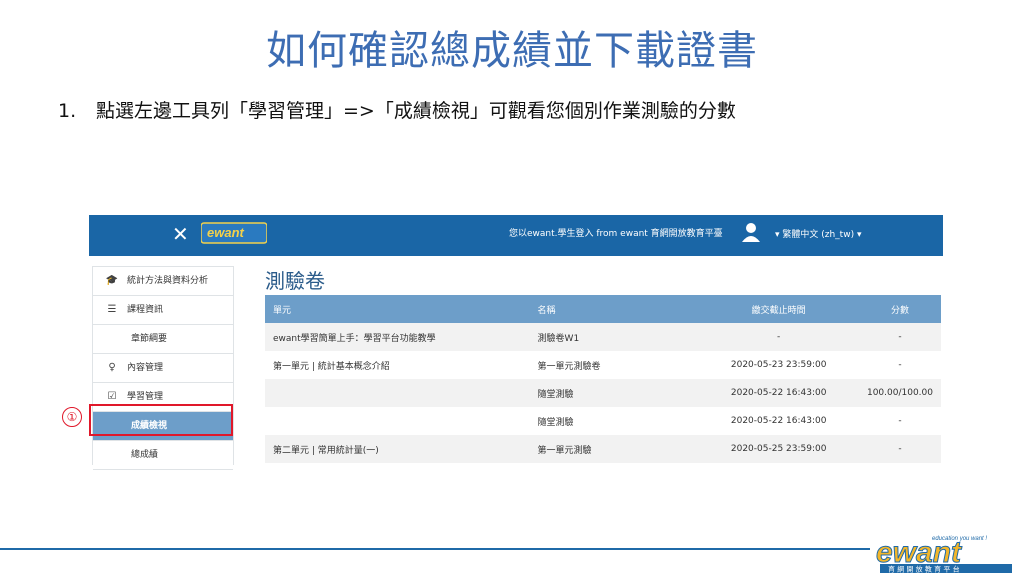 This screenshot has height=576, width=1024. I want to click on sidebar-item-content: ♀ 內容管理, so click(163, 368).